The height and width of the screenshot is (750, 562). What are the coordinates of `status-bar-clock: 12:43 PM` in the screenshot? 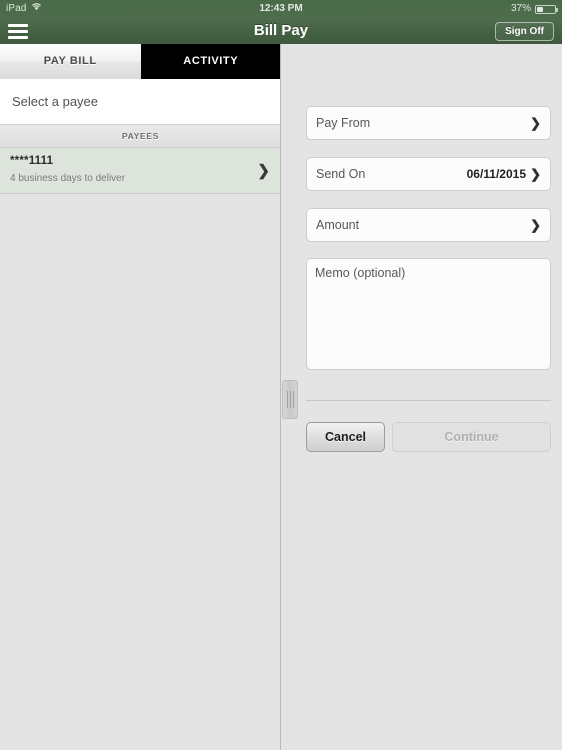 It's located at (281, 8).